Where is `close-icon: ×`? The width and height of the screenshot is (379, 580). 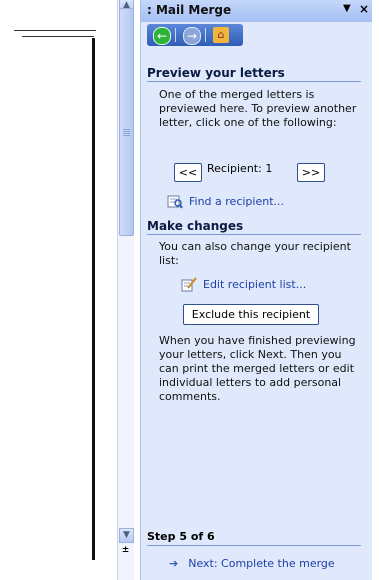
close-icon: × is located at coordinates (364, 9).